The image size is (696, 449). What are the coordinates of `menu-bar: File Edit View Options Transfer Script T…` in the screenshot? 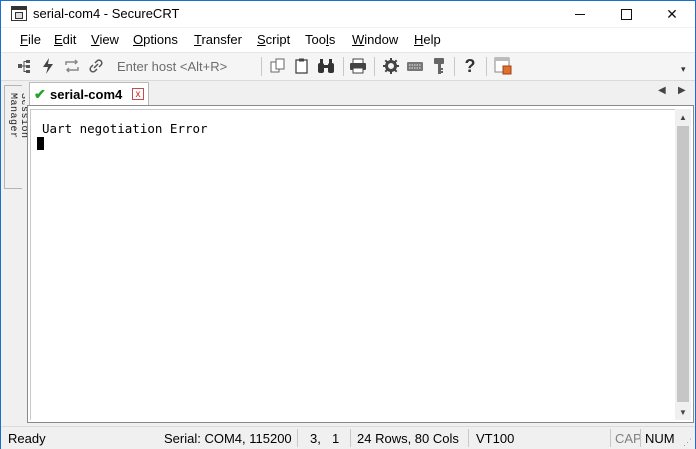 It's located at (348, 40).